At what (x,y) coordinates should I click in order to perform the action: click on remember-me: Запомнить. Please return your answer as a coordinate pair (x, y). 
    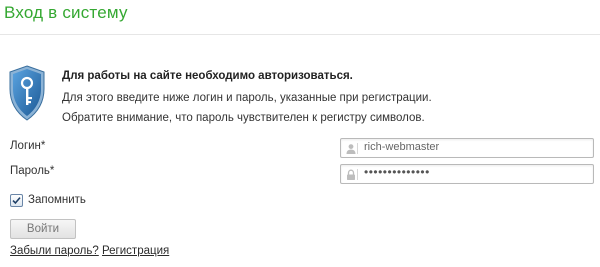
    Looking at the image, I should click on (48, 200).